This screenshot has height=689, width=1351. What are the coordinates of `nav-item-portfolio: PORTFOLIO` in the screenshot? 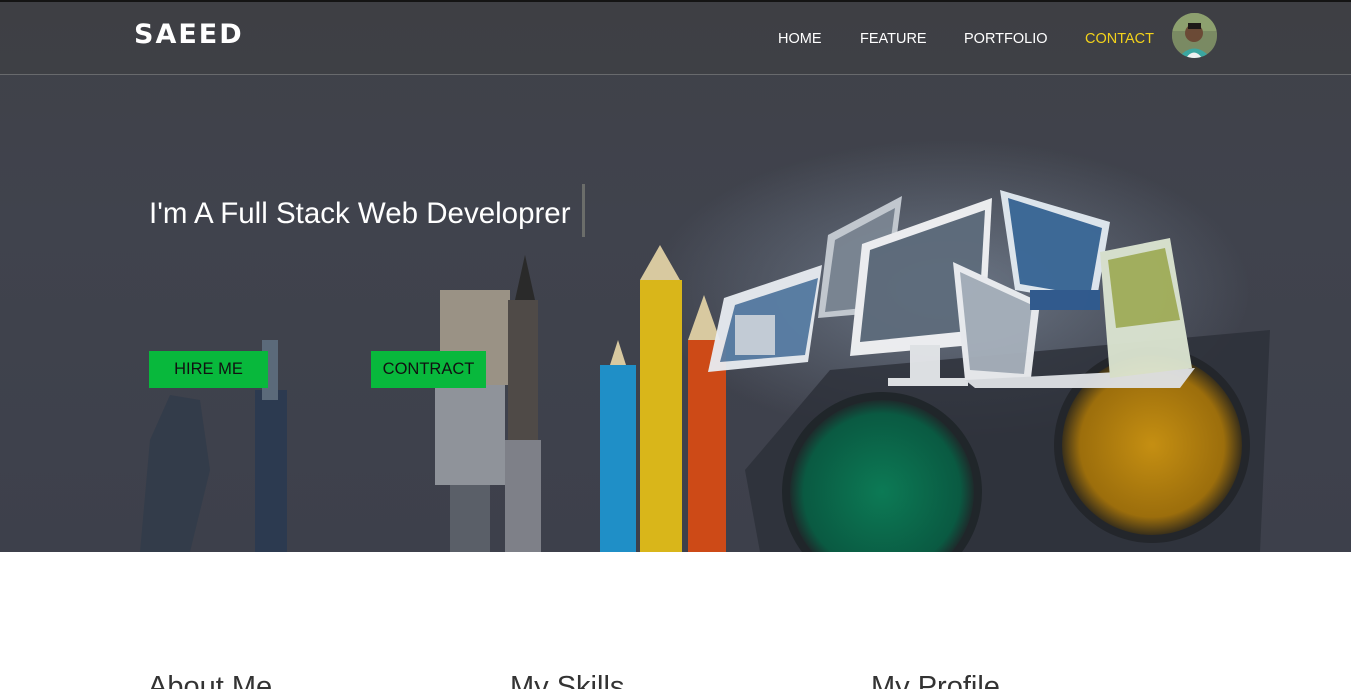 It's located at (1006, 39).